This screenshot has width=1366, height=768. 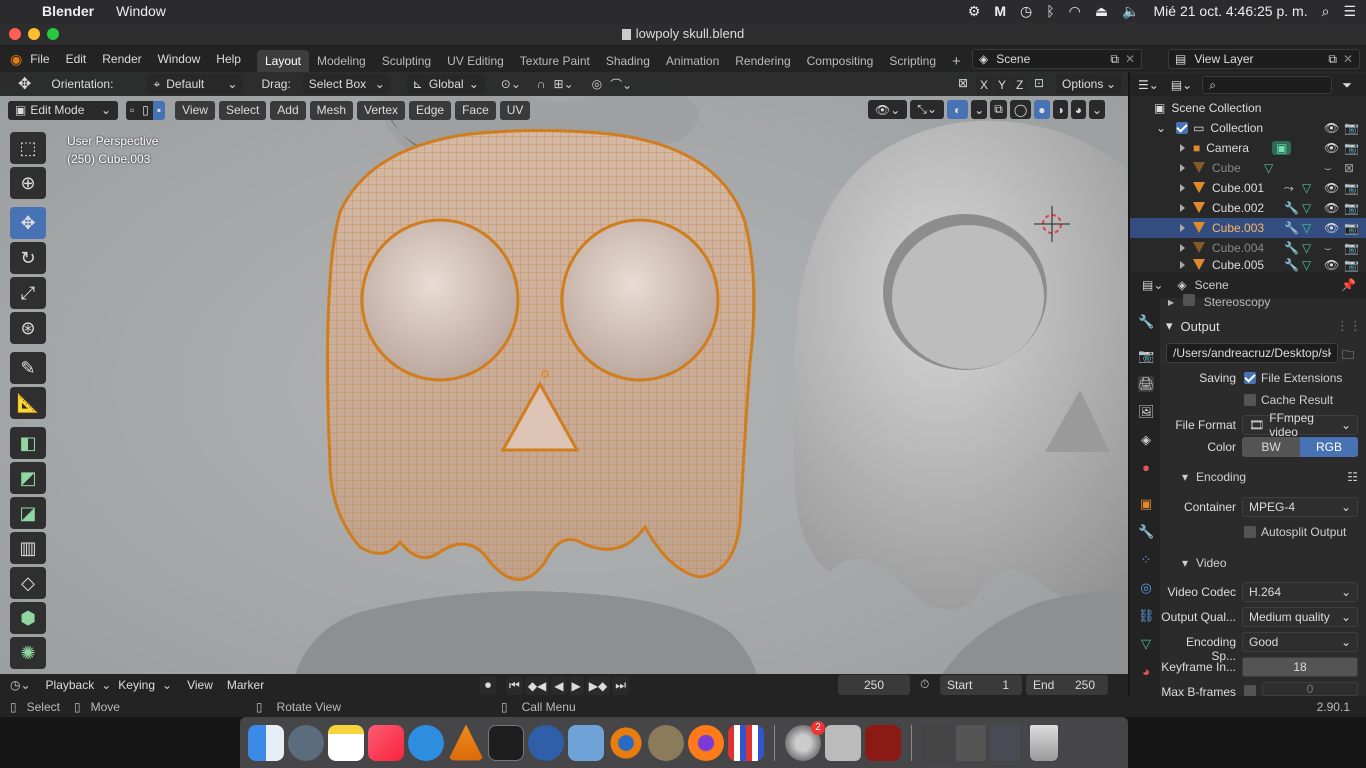 I want to click on menu-marker: Marker, so click(x=245, y=685).